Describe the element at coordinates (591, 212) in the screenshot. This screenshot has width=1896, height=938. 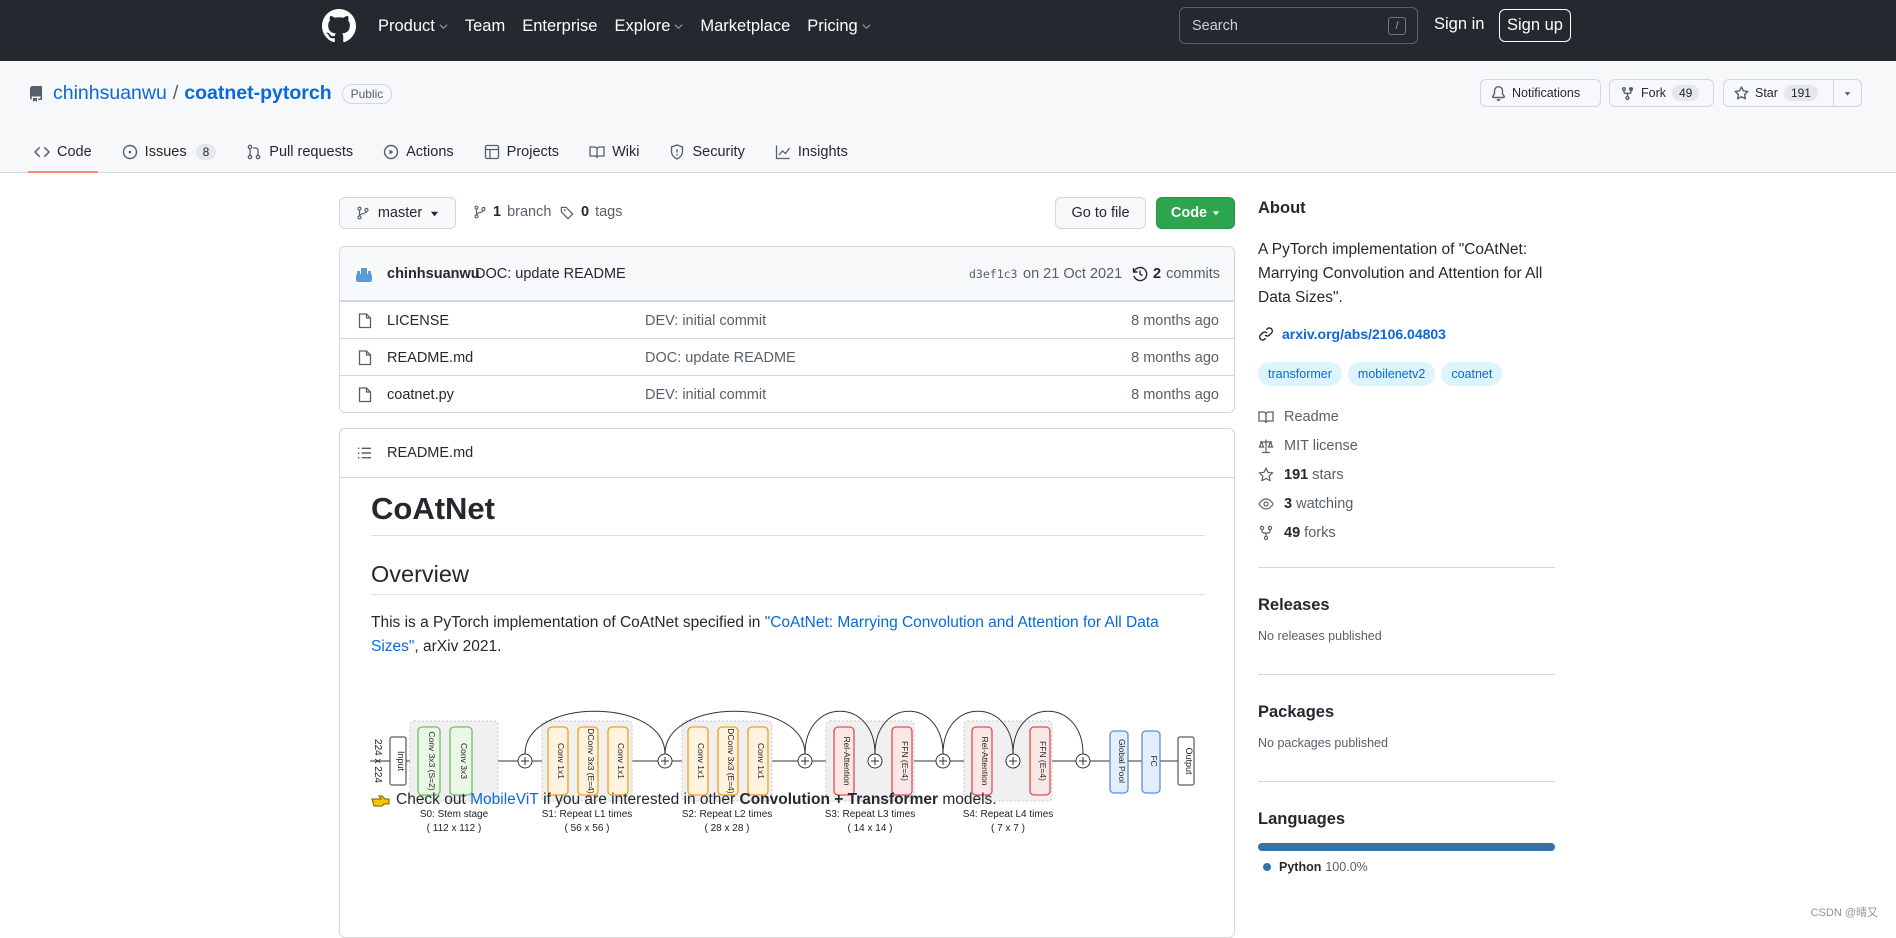
I see `tags-link: 0 tags` at that location.